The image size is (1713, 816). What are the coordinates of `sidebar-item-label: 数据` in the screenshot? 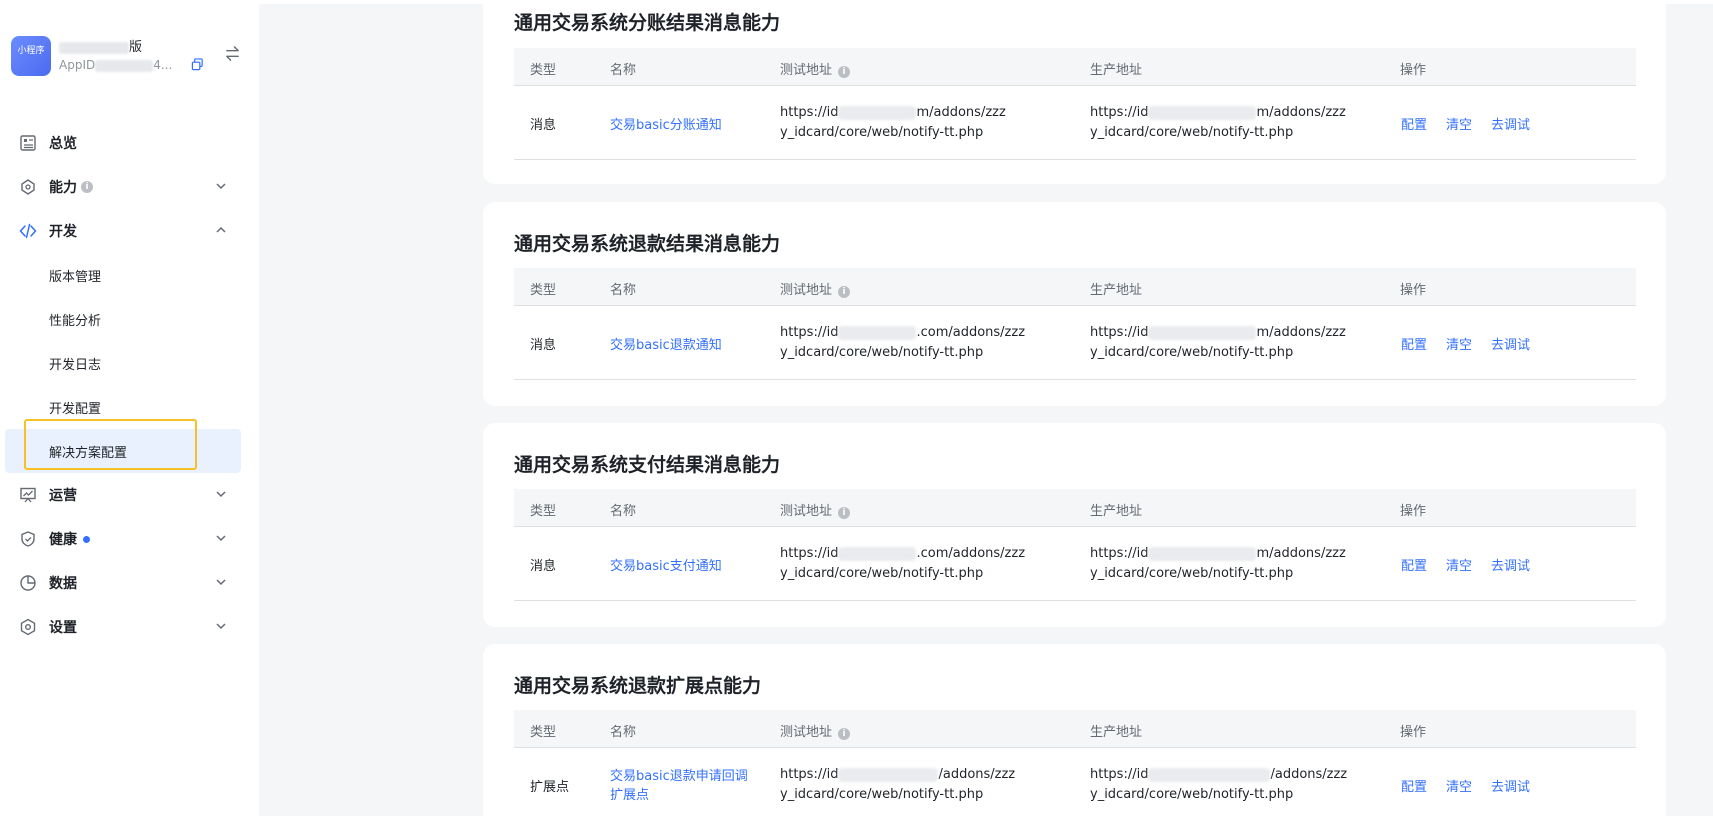 It's located at (63, 584).